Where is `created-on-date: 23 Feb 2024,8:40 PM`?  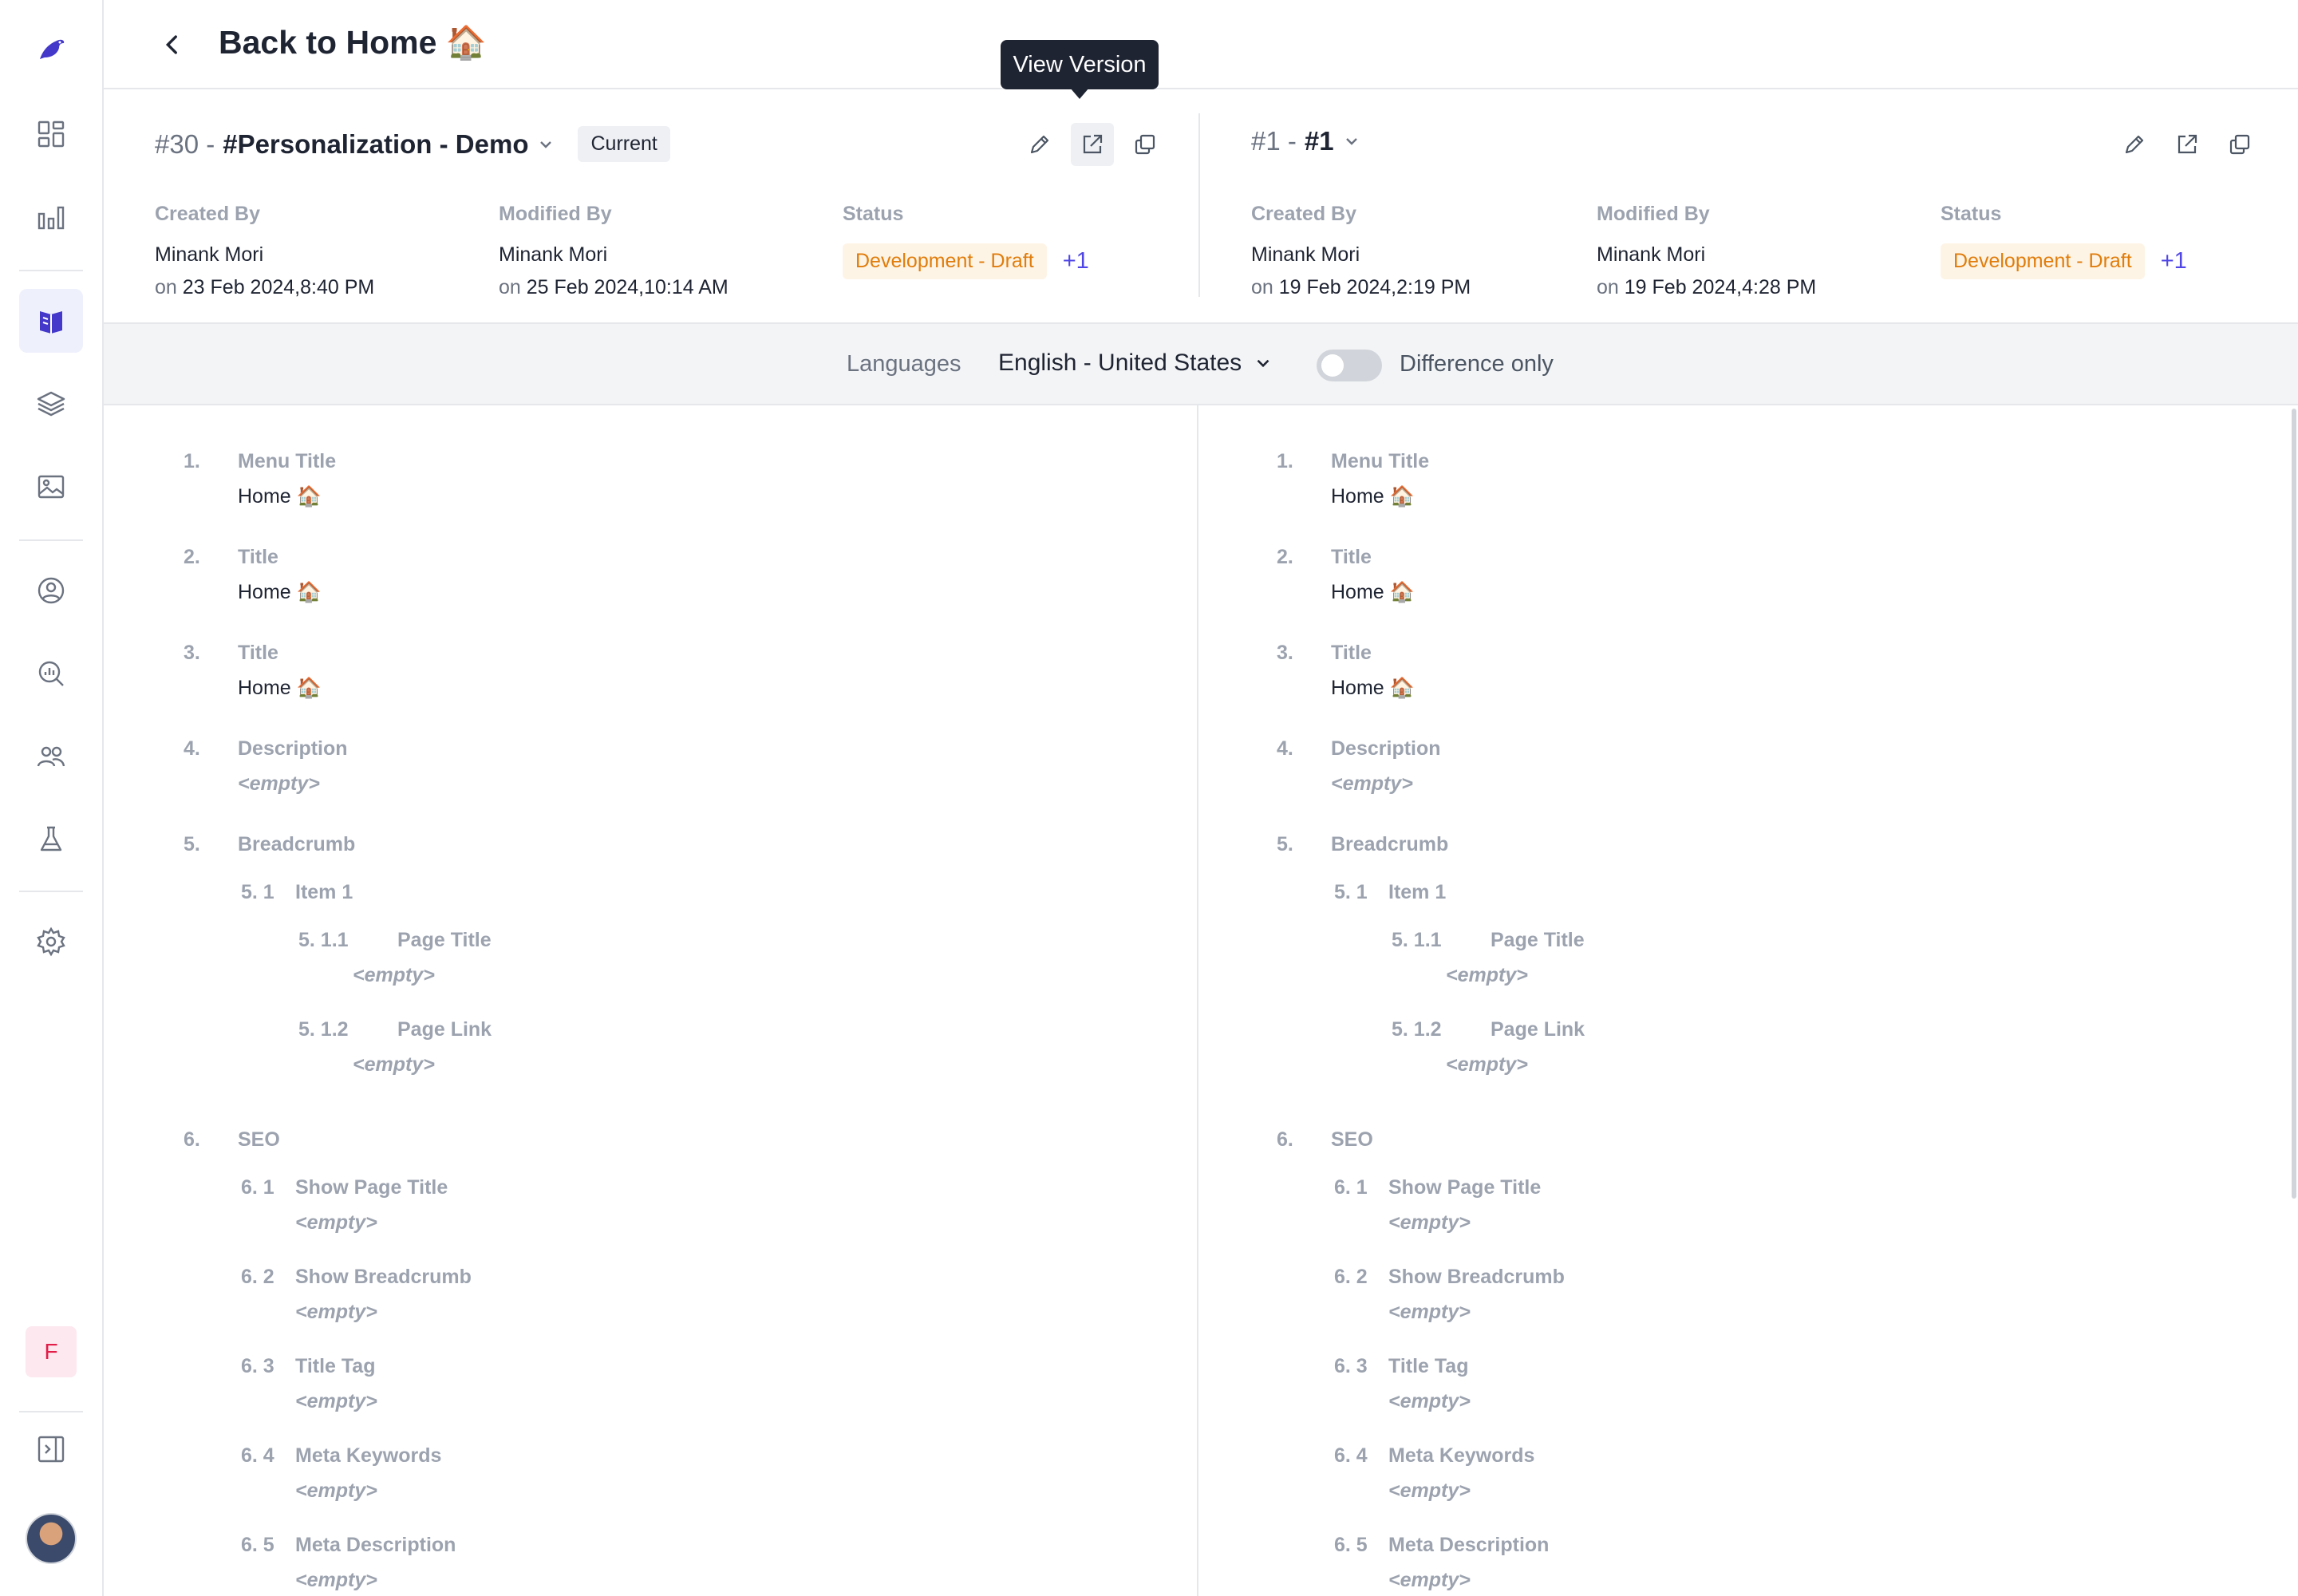 created-on-date: 23 Feb 2024,8:40 PM is located at coordinates (278, 287).